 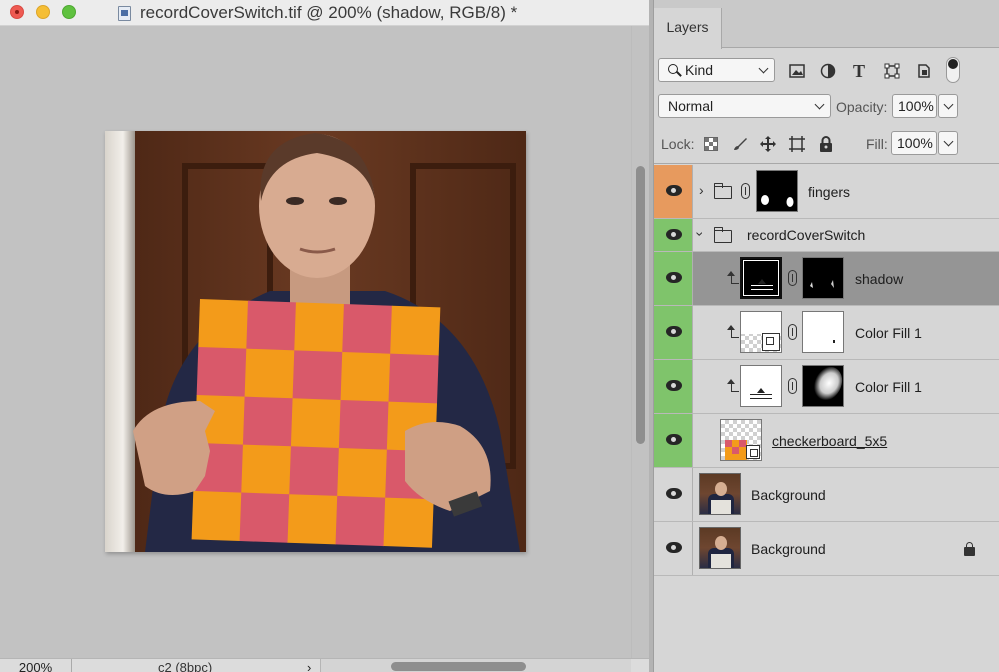 I want to click on maximize-window-button, so click(x=69, y=12).